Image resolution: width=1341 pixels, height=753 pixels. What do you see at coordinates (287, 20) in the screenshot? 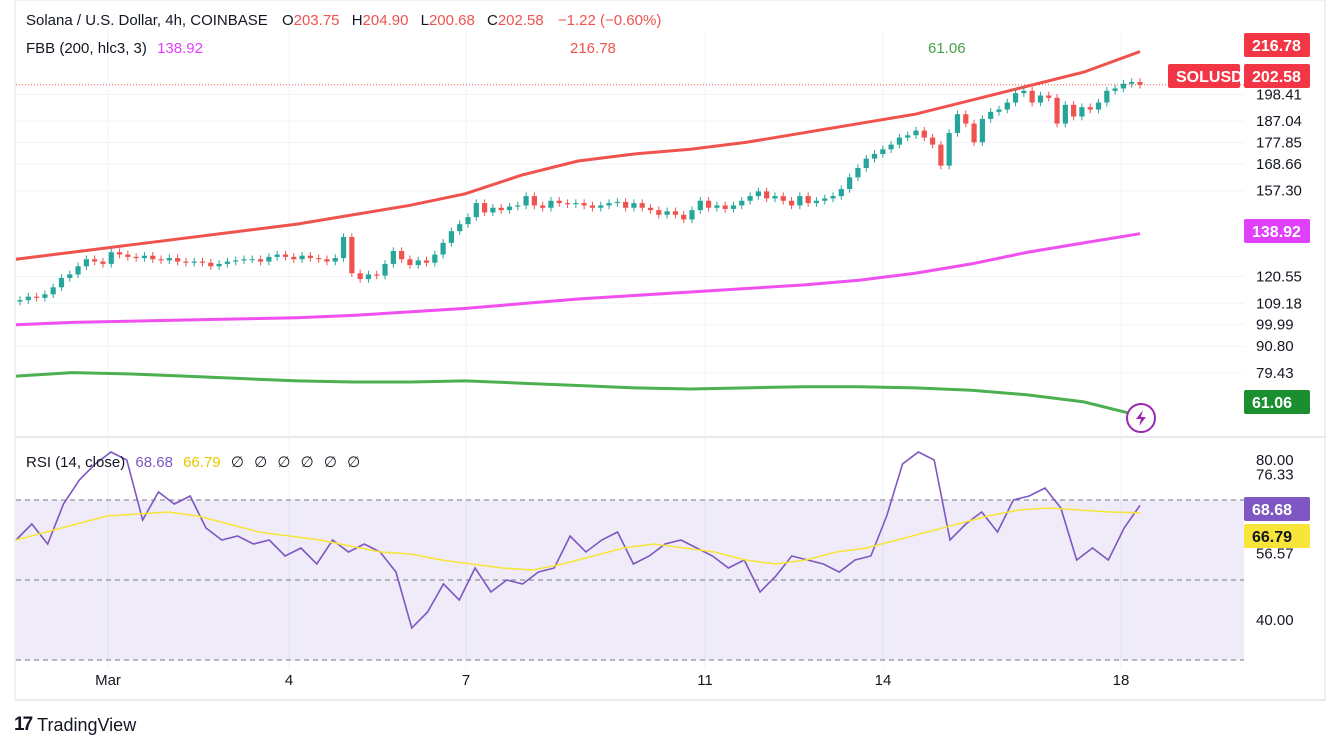
I see `open-label: O` at bounding box center [287, 20].